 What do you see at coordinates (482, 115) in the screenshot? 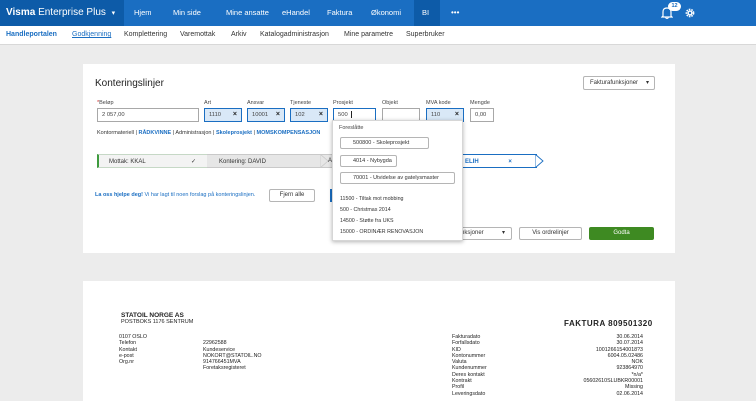
I see `mengde-input: 0,00` at bounding box center [482, 115].